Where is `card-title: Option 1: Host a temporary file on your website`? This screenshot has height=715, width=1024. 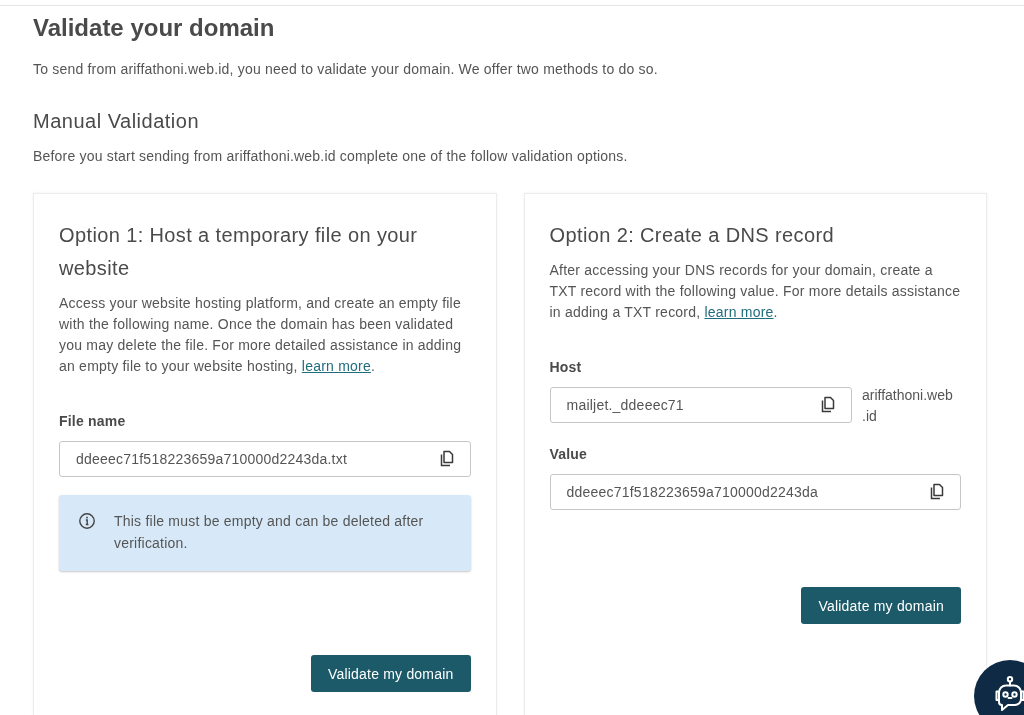 card-title: Option 1: Host a temporary file on your website is located at coordinates (239, 252).